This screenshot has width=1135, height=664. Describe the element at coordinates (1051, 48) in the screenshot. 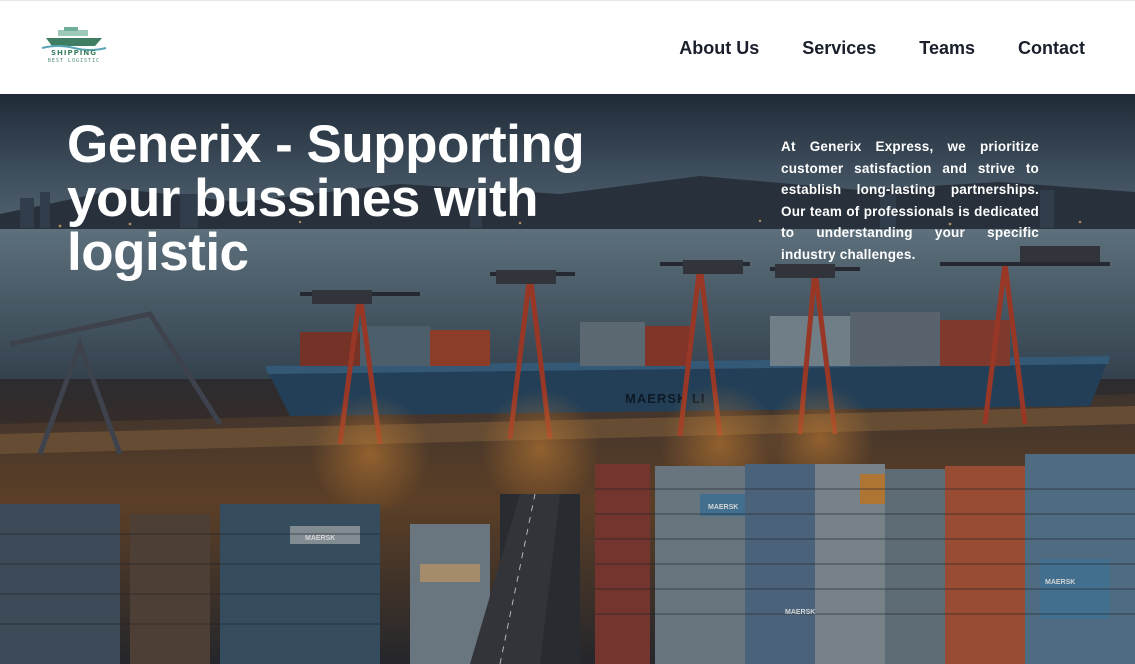

I see `nav-contact: Contact` at that location.